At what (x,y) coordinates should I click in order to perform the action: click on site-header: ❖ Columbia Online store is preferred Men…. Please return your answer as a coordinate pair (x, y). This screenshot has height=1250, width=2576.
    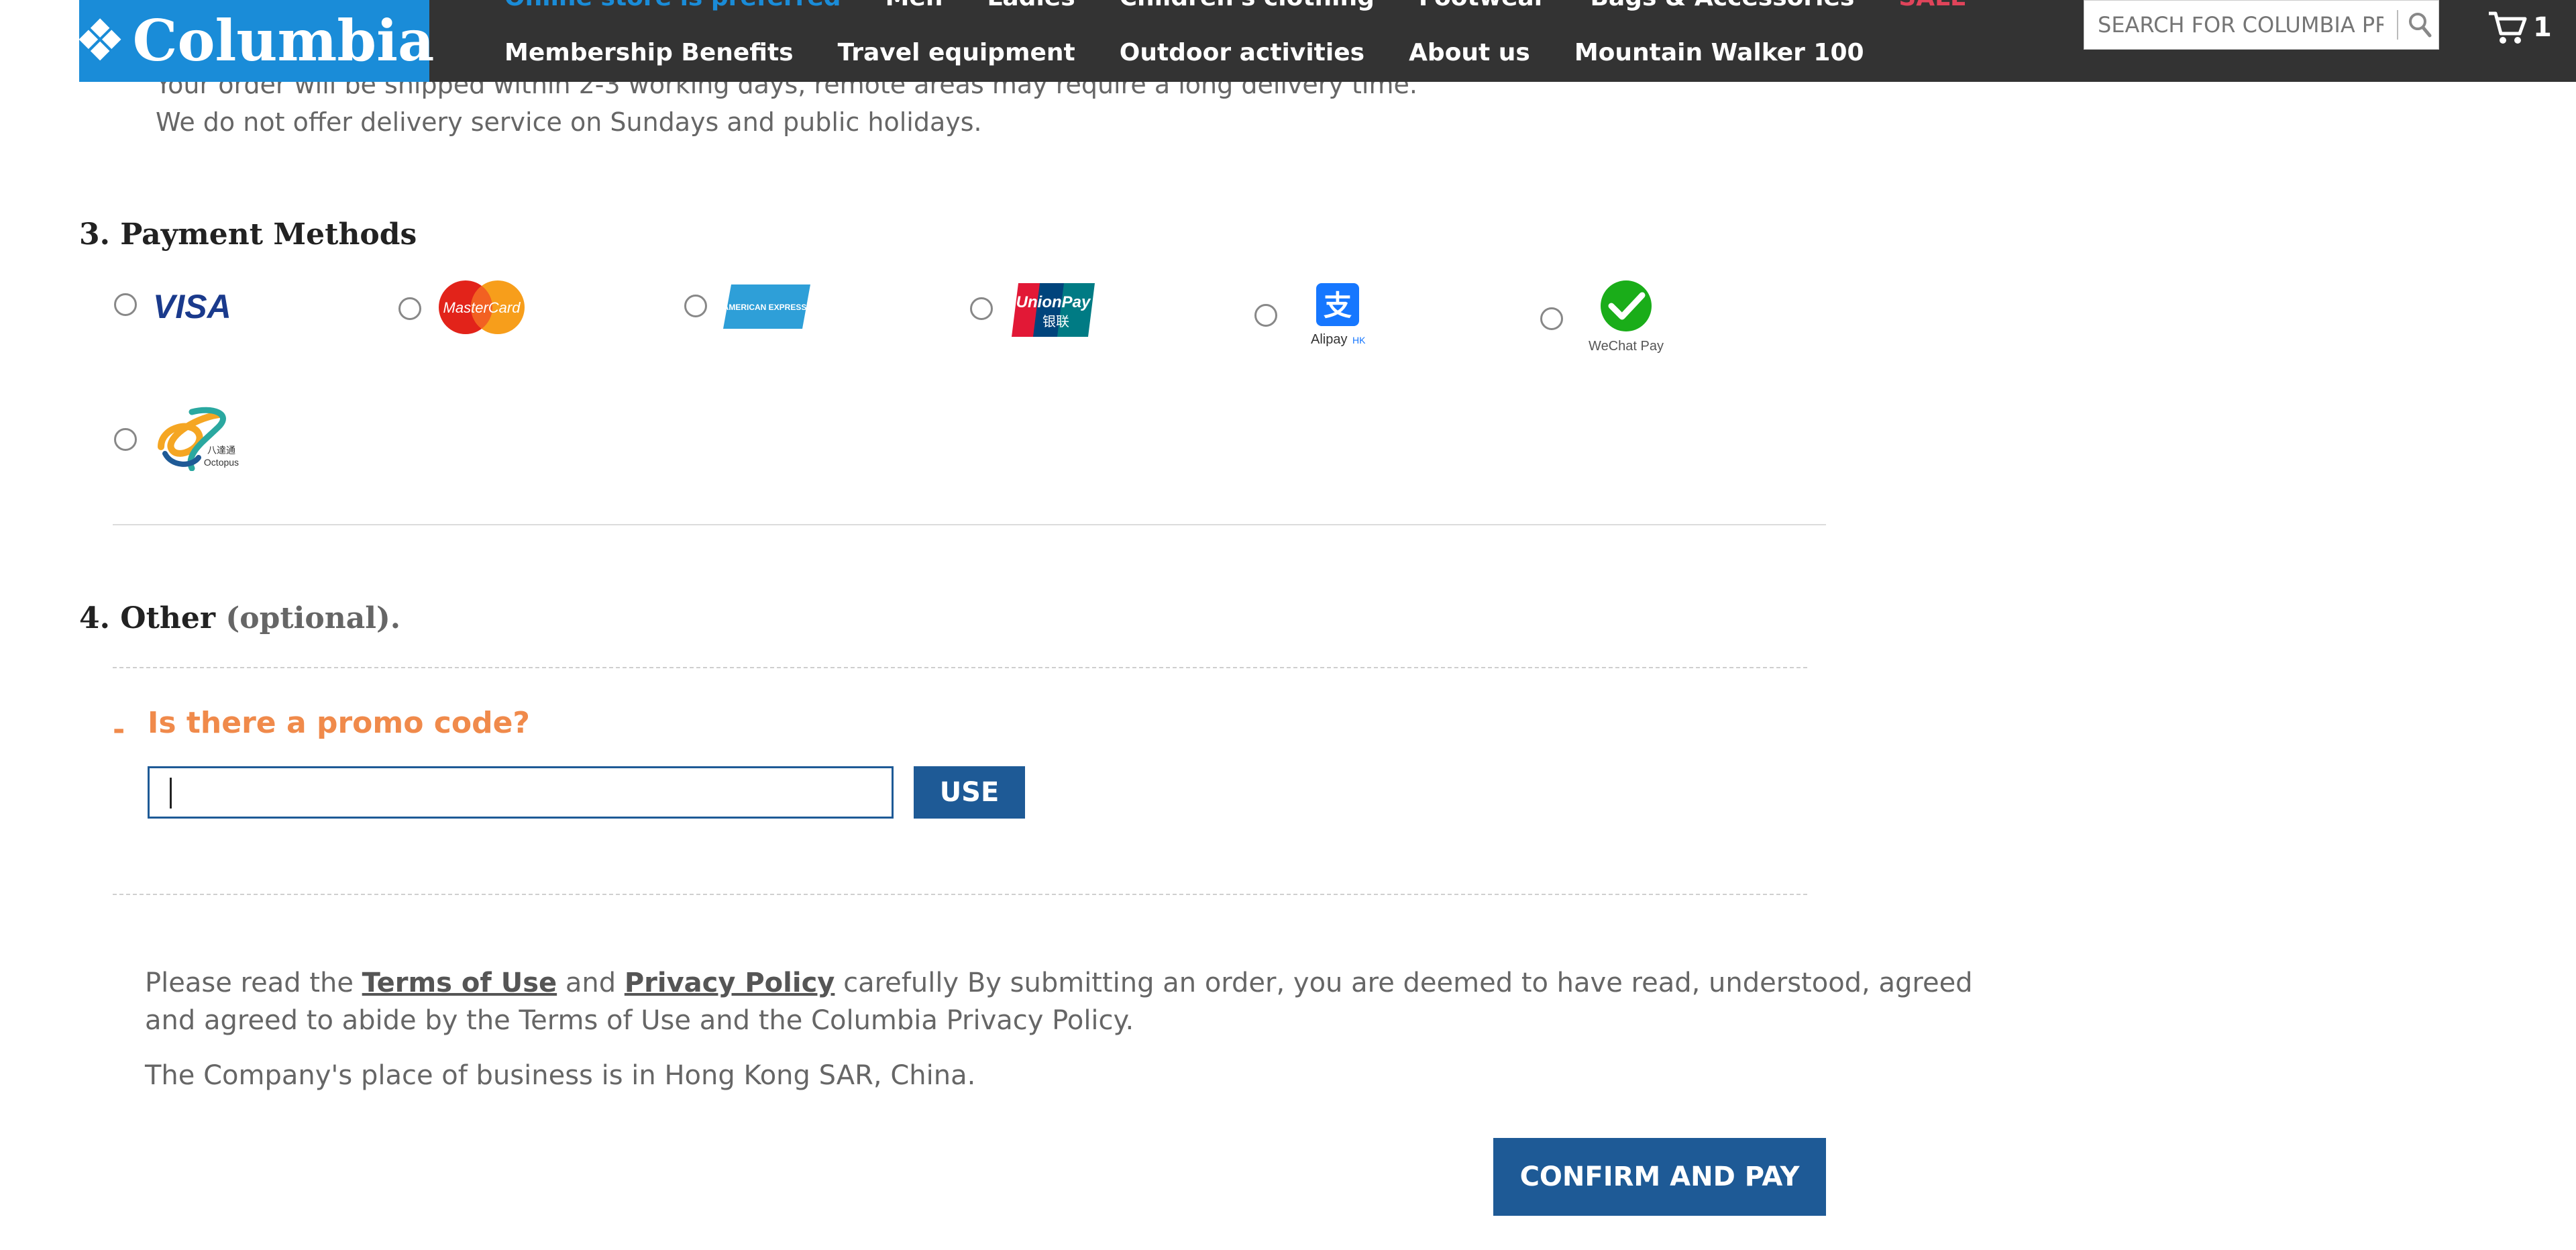
    Looking at the image, I should click on (1288, 41).